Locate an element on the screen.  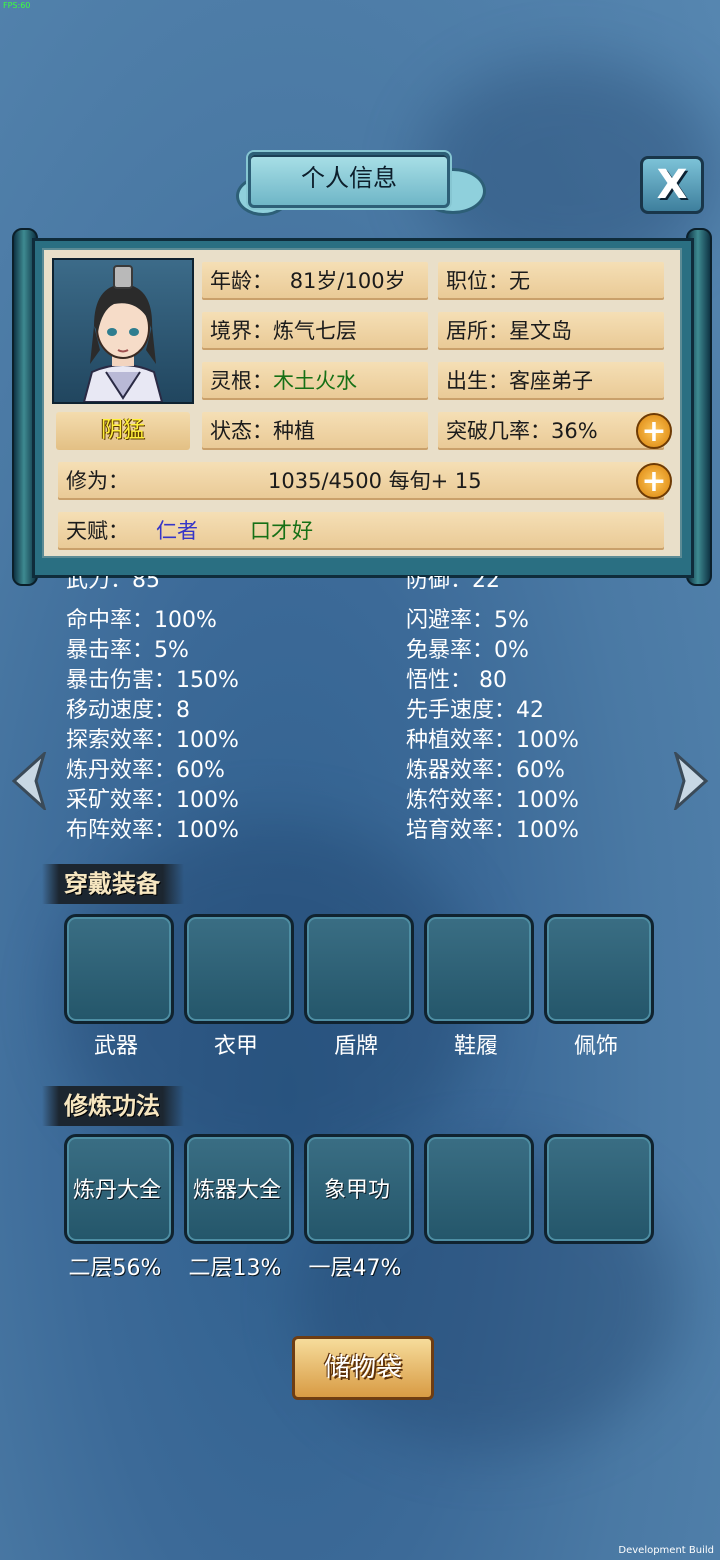
technique-progress: 一层47% is located at coordinates (355, 1268).